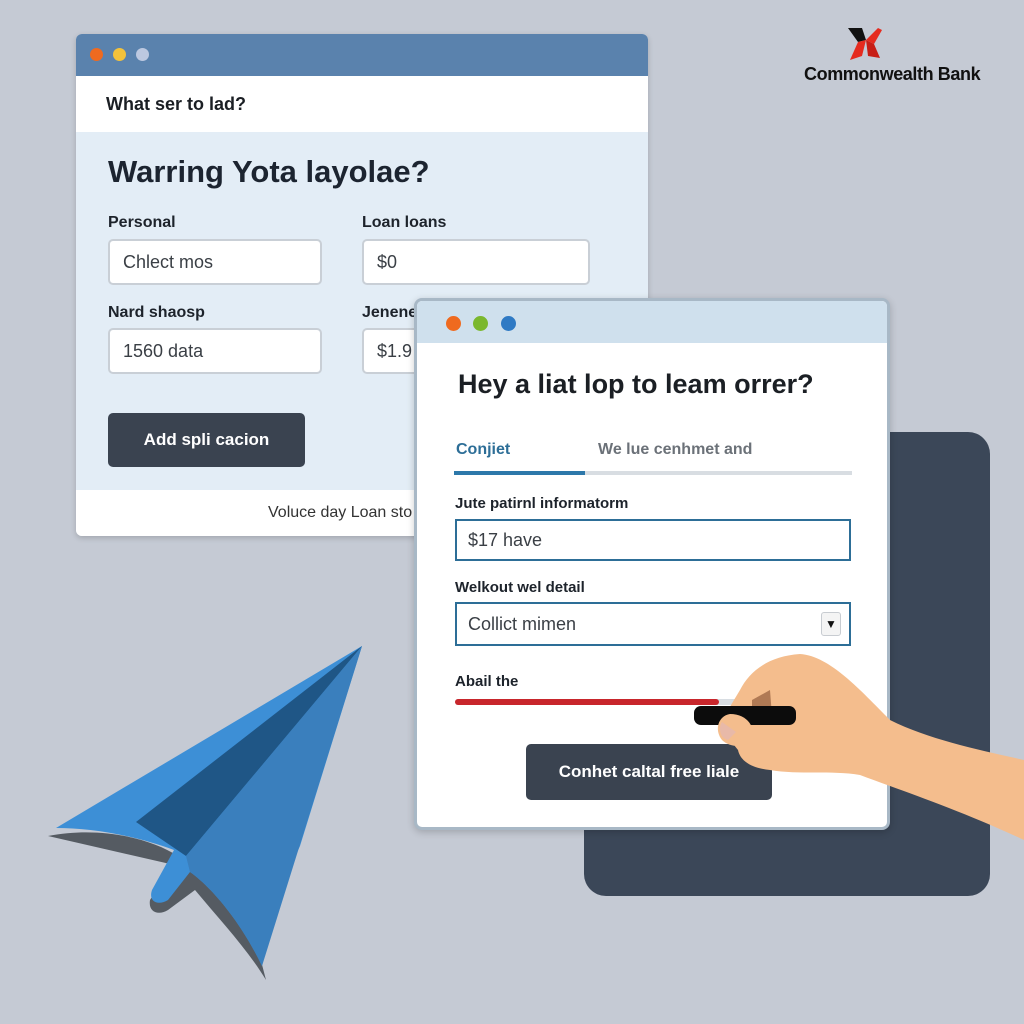  I want to click on field-label-personal: Personal, so click(142, 222).